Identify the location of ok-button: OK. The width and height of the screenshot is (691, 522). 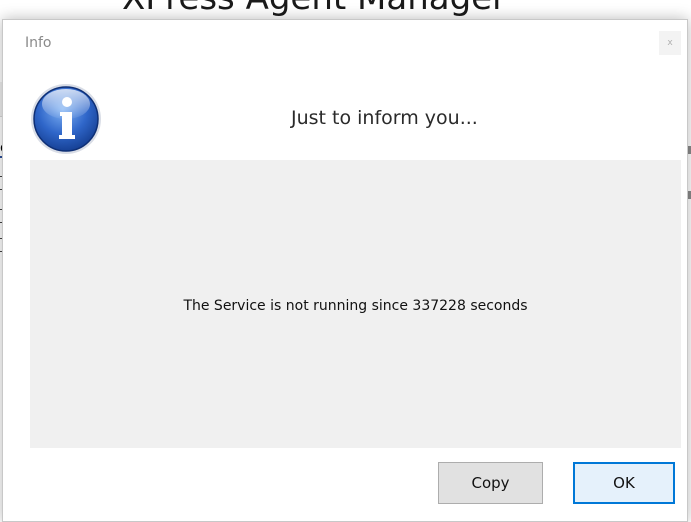
(624, 483).